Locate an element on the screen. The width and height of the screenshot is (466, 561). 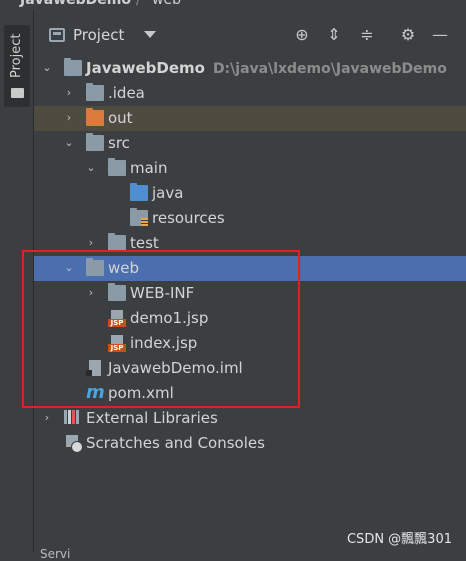
tree-item-pom-label: pom.xml is located at coordinates (141, 393).